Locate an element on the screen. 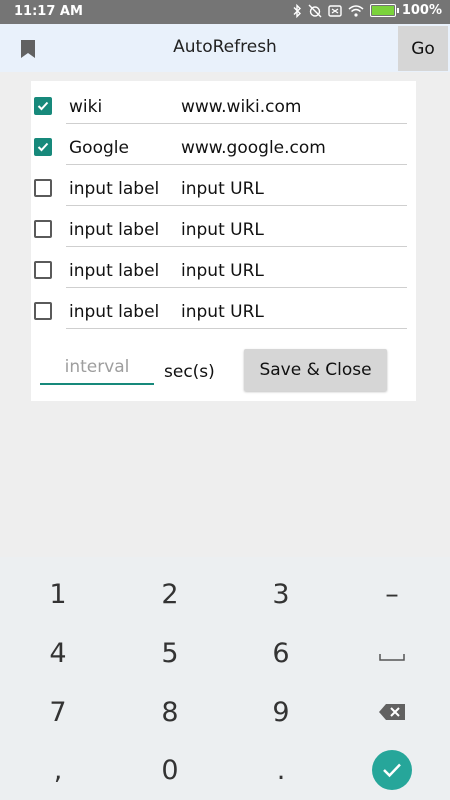 The image size is (450, 800). backspace-key is located at coordinates (392, 712).